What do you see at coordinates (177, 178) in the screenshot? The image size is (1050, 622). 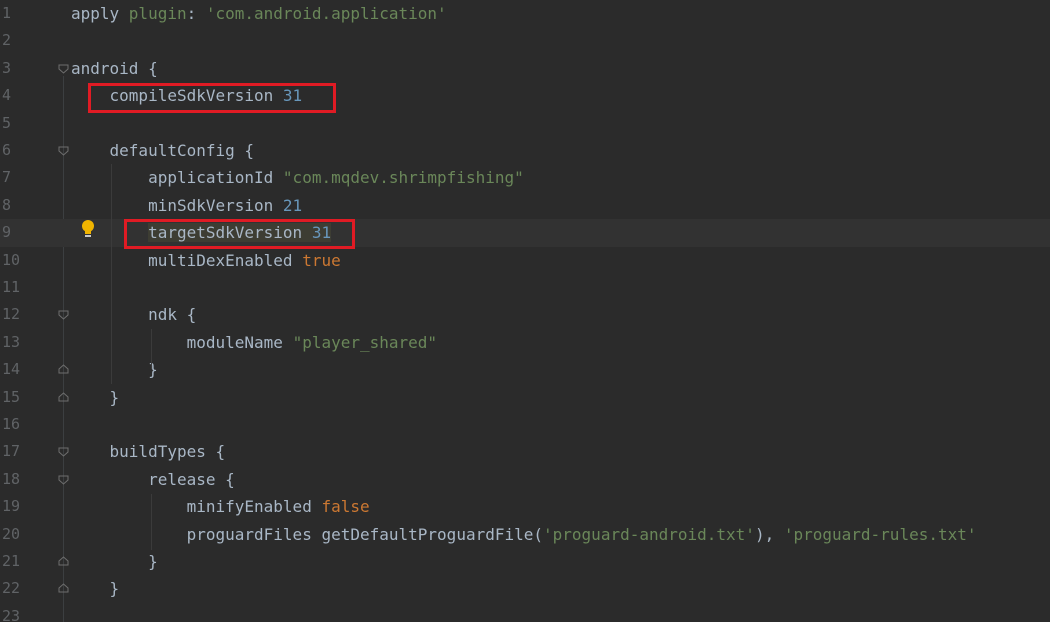 I see `code-token: applicationId` at bounding box center [177, 178].